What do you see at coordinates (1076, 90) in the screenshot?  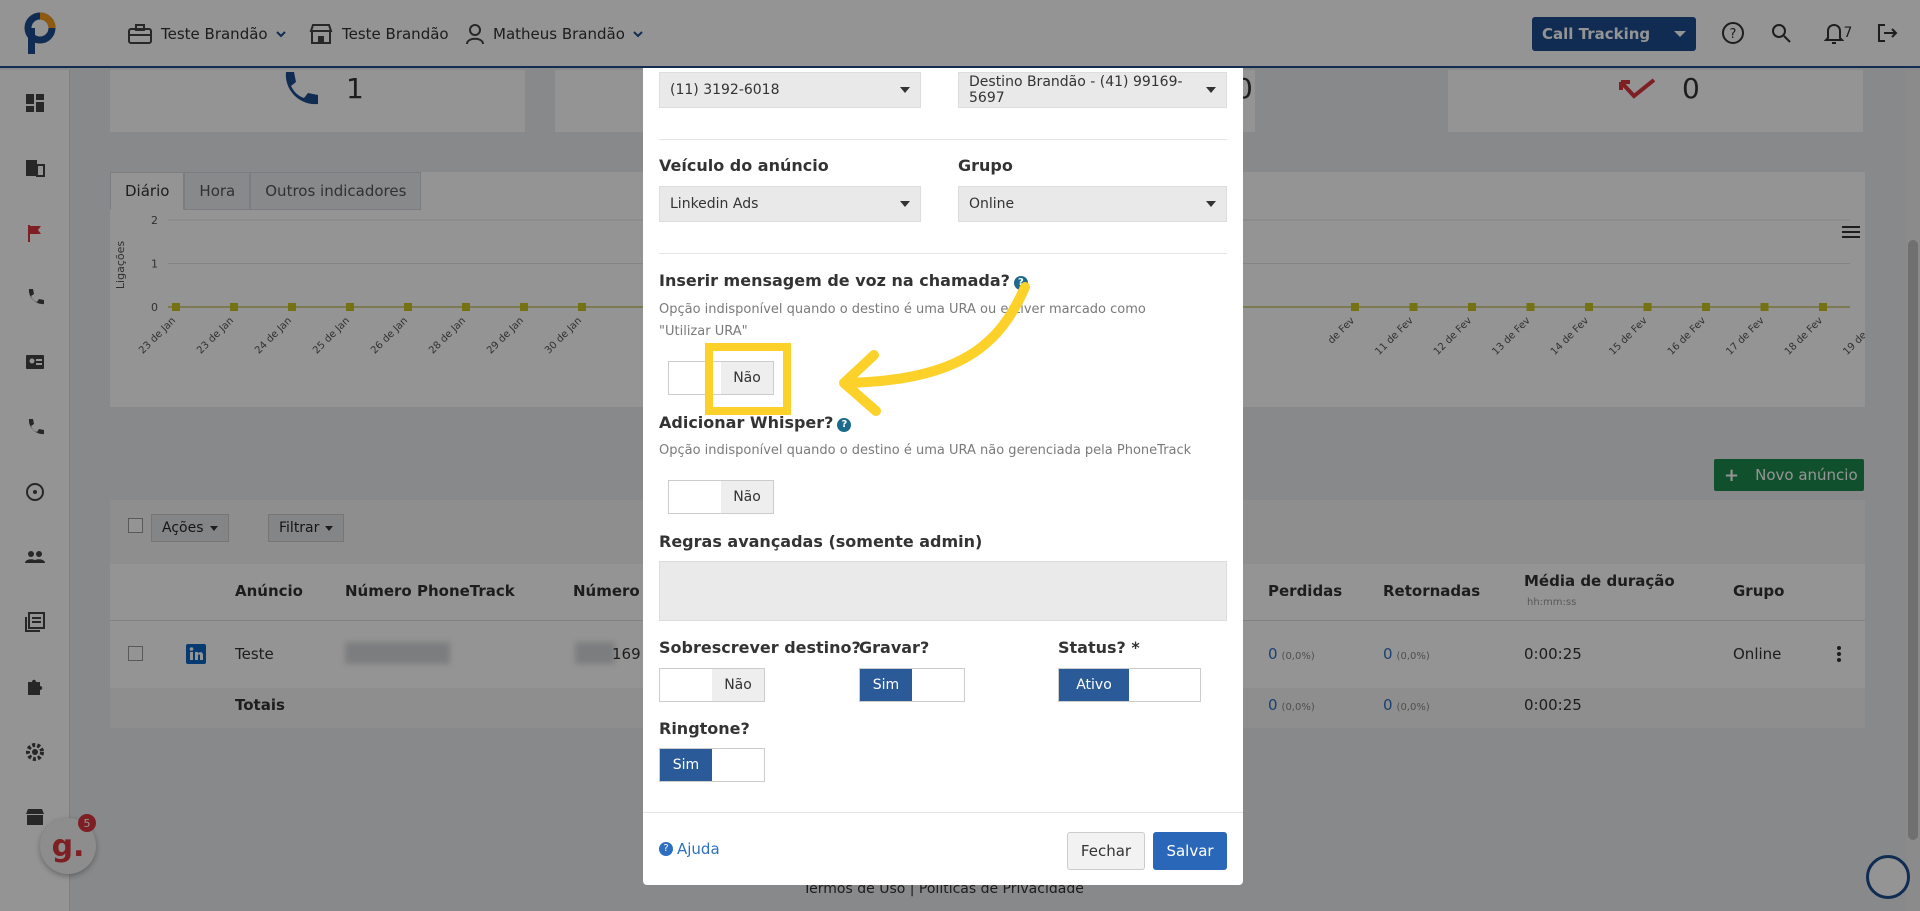 I see `destination-value: Destino Brandão - (41) 99169-5697` at bounding box center [1076, 90].